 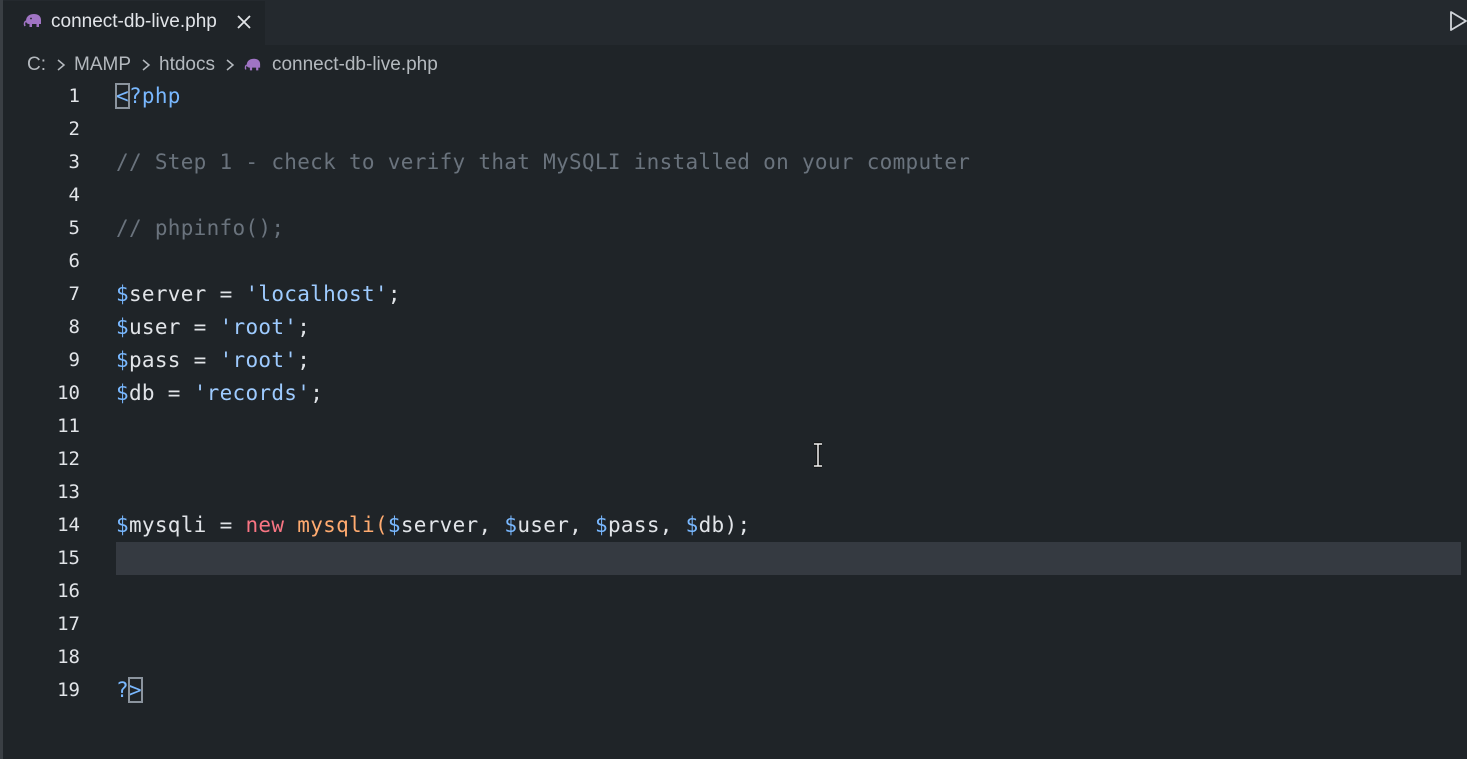 What do you see at coordinates (252, 393) in the screenshot?
I see `code-token: 'records'` at bounding box center [252, 393].